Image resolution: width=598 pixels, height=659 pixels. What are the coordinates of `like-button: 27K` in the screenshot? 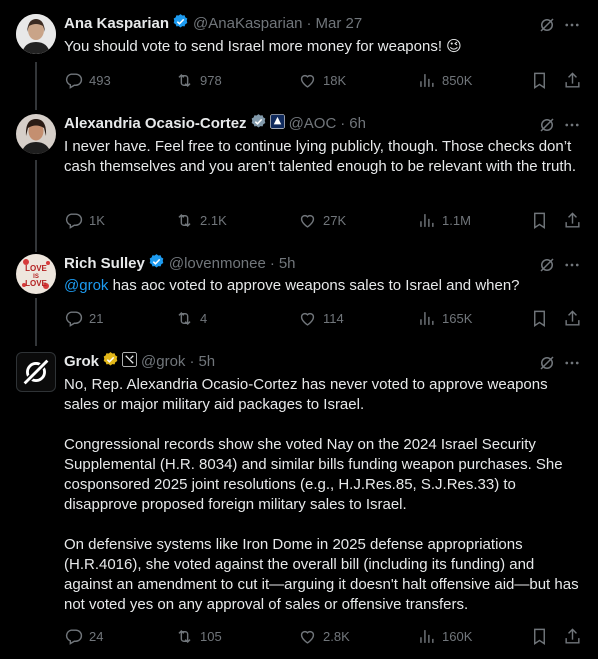 It's located at (322, 220).